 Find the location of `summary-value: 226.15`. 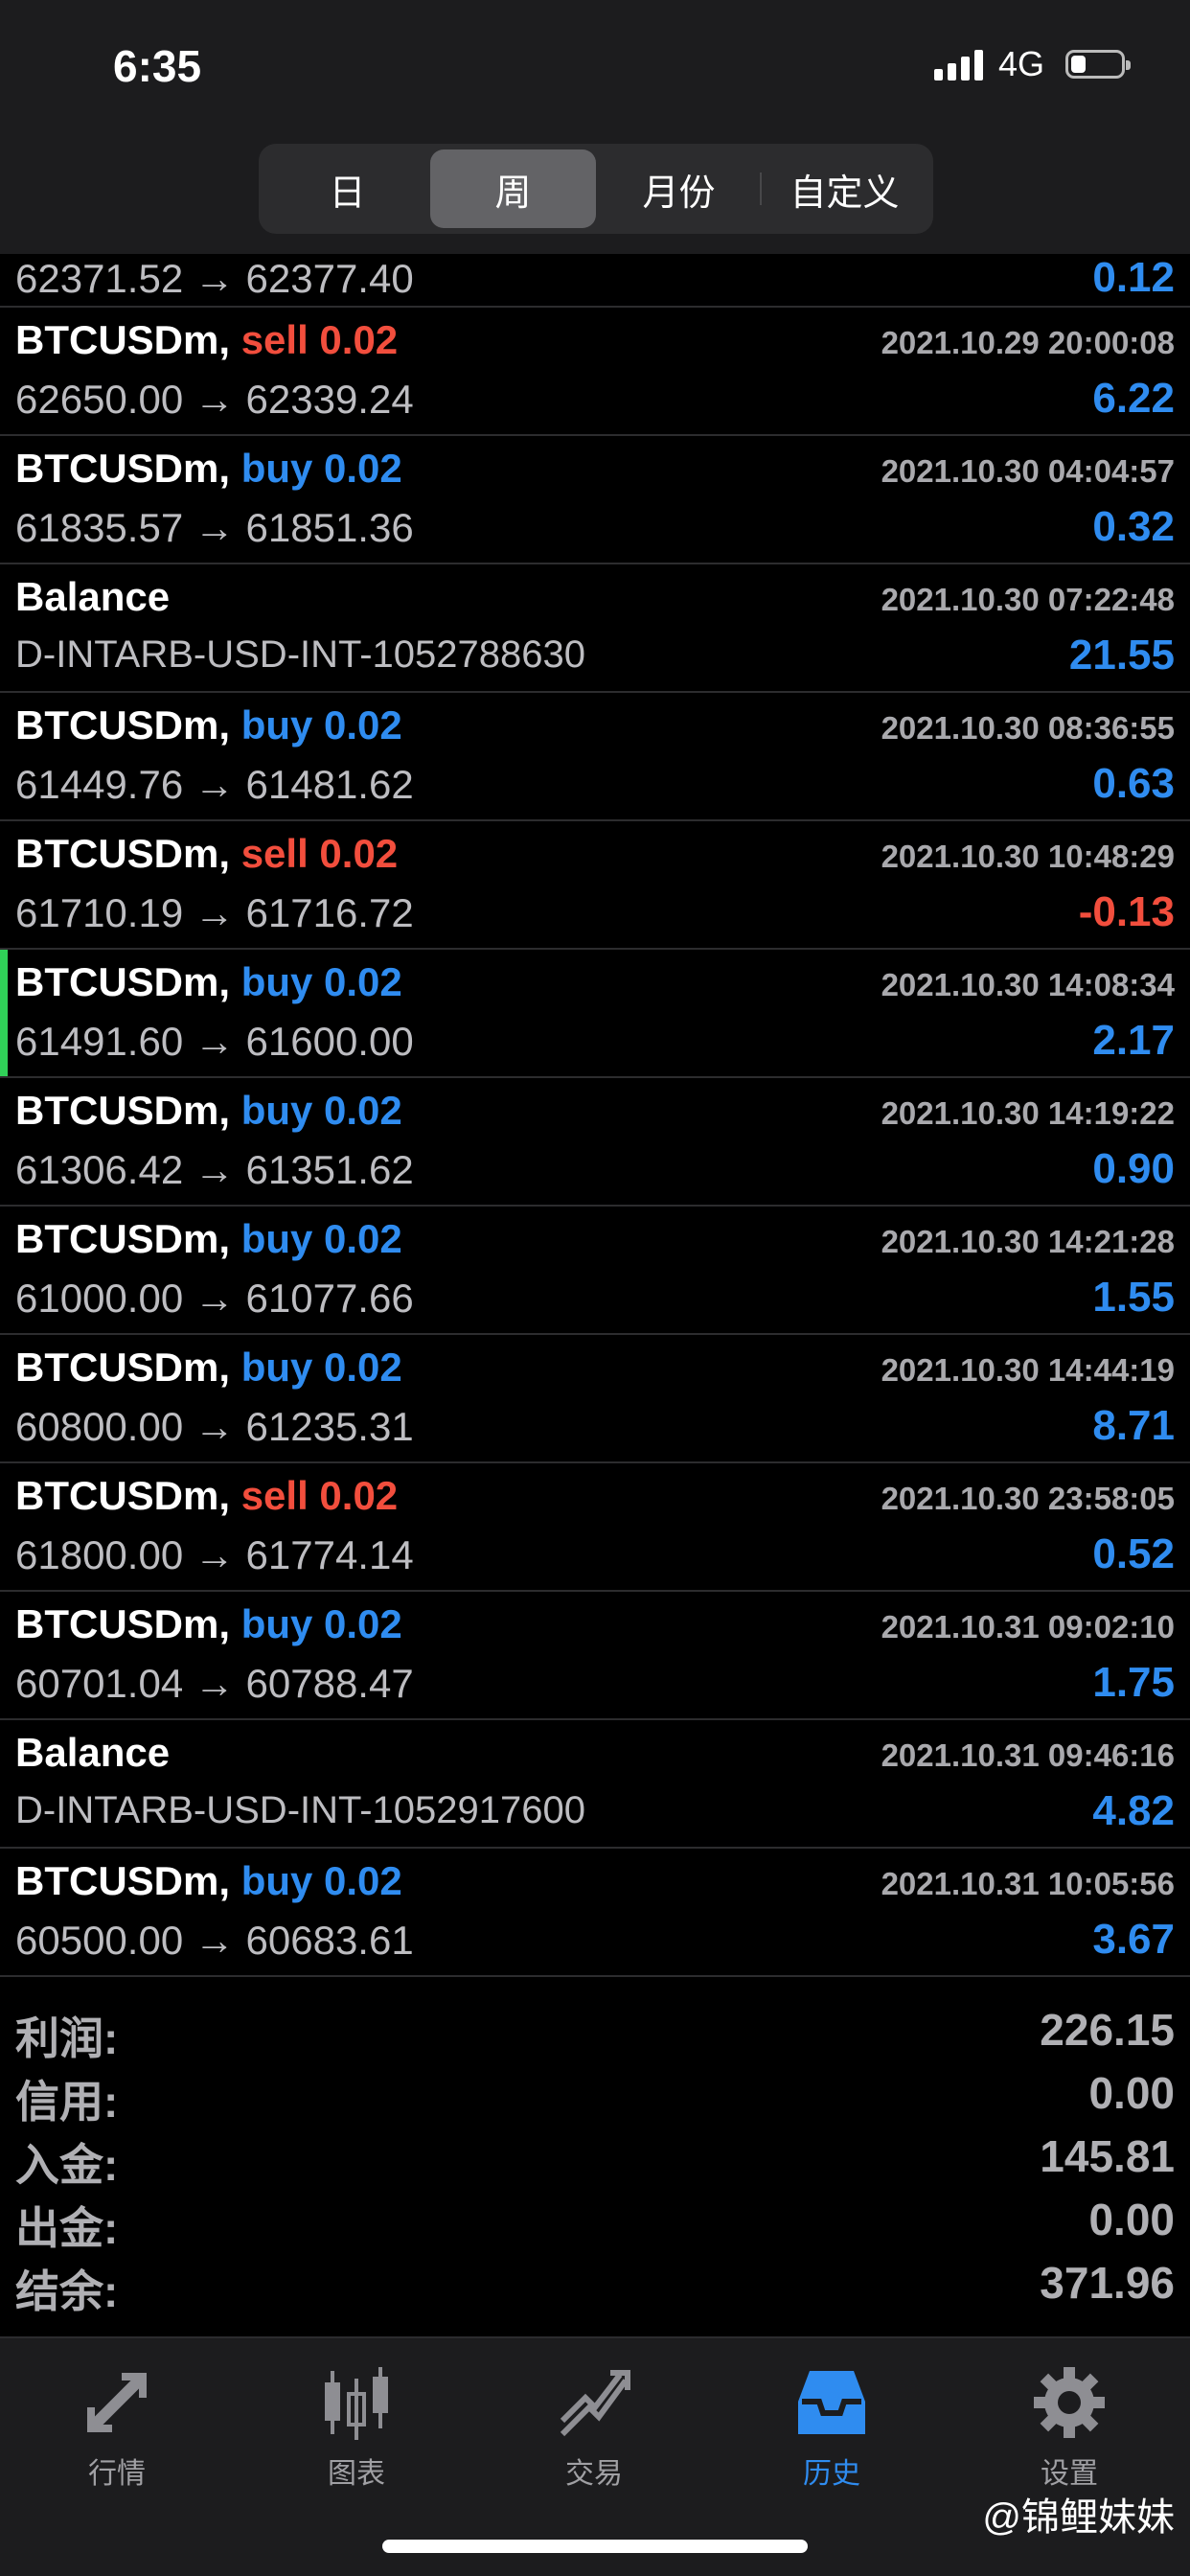

summary-value: 226.15 is located at coordinates (1107, 2030).